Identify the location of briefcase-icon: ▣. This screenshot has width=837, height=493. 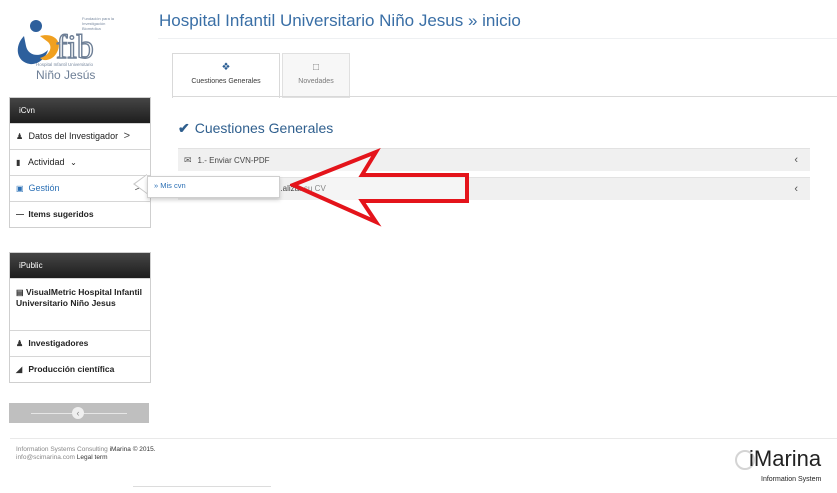
(20, 188).